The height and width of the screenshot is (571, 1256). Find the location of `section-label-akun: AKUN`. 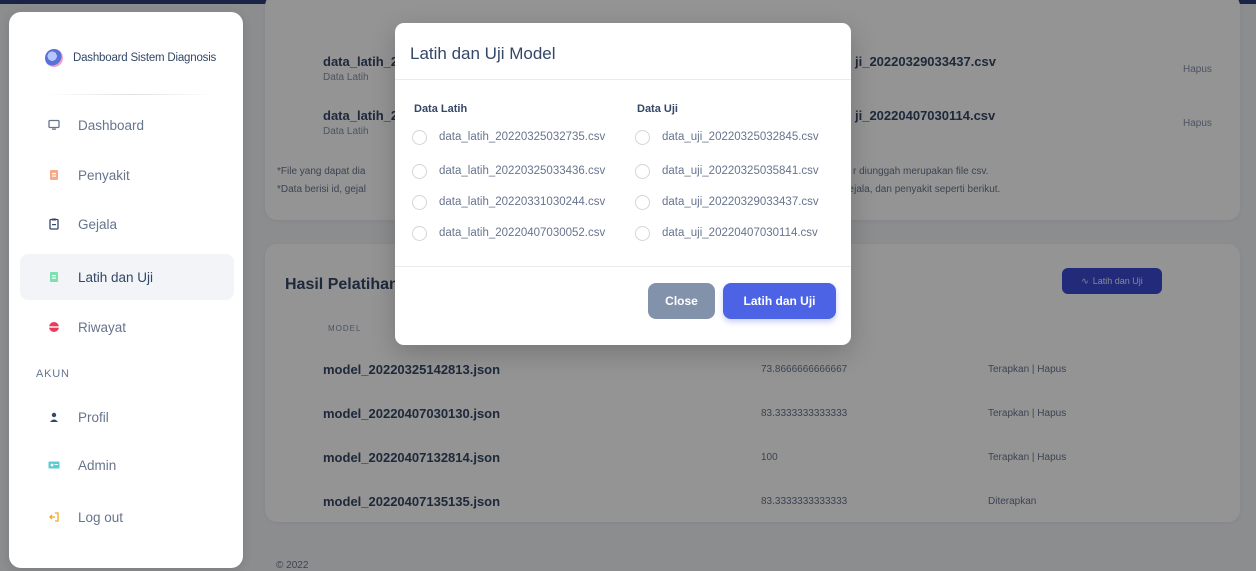

section-label-akun: AKUN is located at coordinates (53, 374).